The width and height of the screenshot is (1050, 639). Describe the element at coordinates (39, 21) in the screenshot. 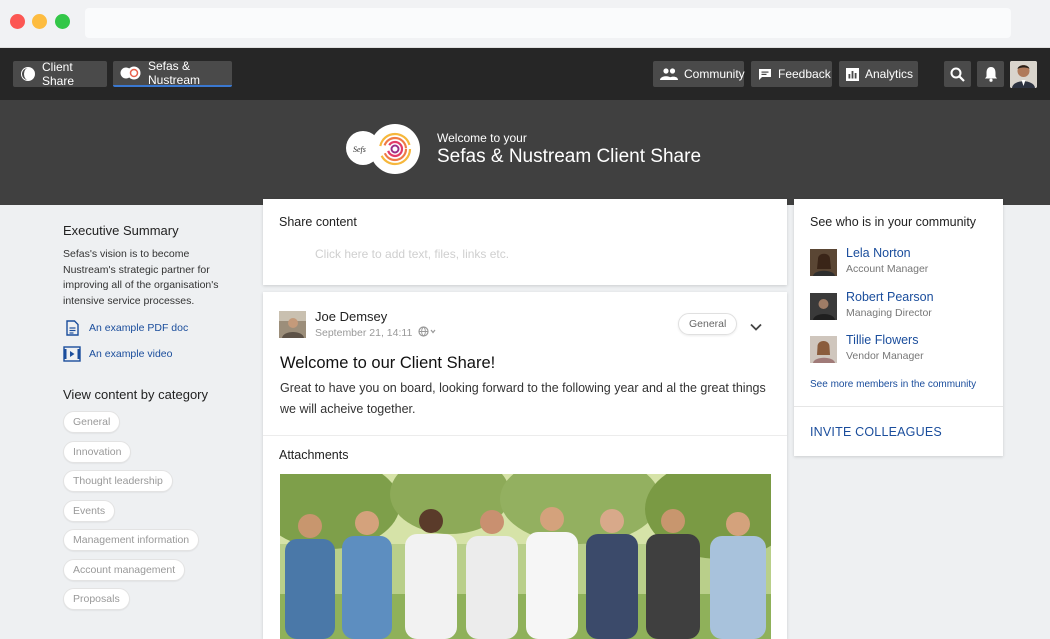

I see `minimize-window-button` at that location.